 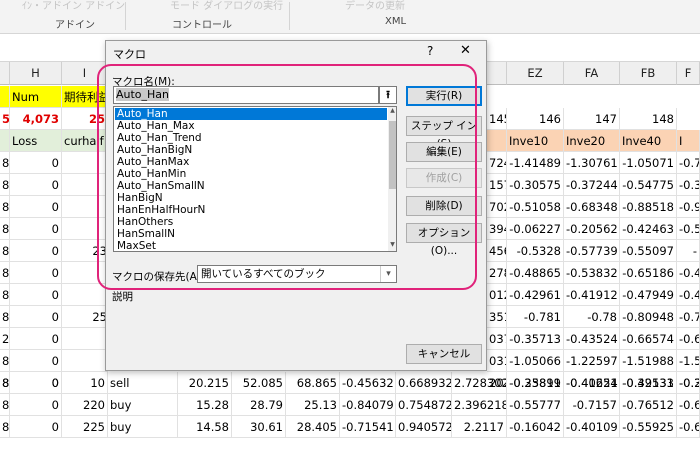 What do you see at coordinates (497, 207) in the screenshot?
I see `cell: 702` at bounding box center [497, 207].